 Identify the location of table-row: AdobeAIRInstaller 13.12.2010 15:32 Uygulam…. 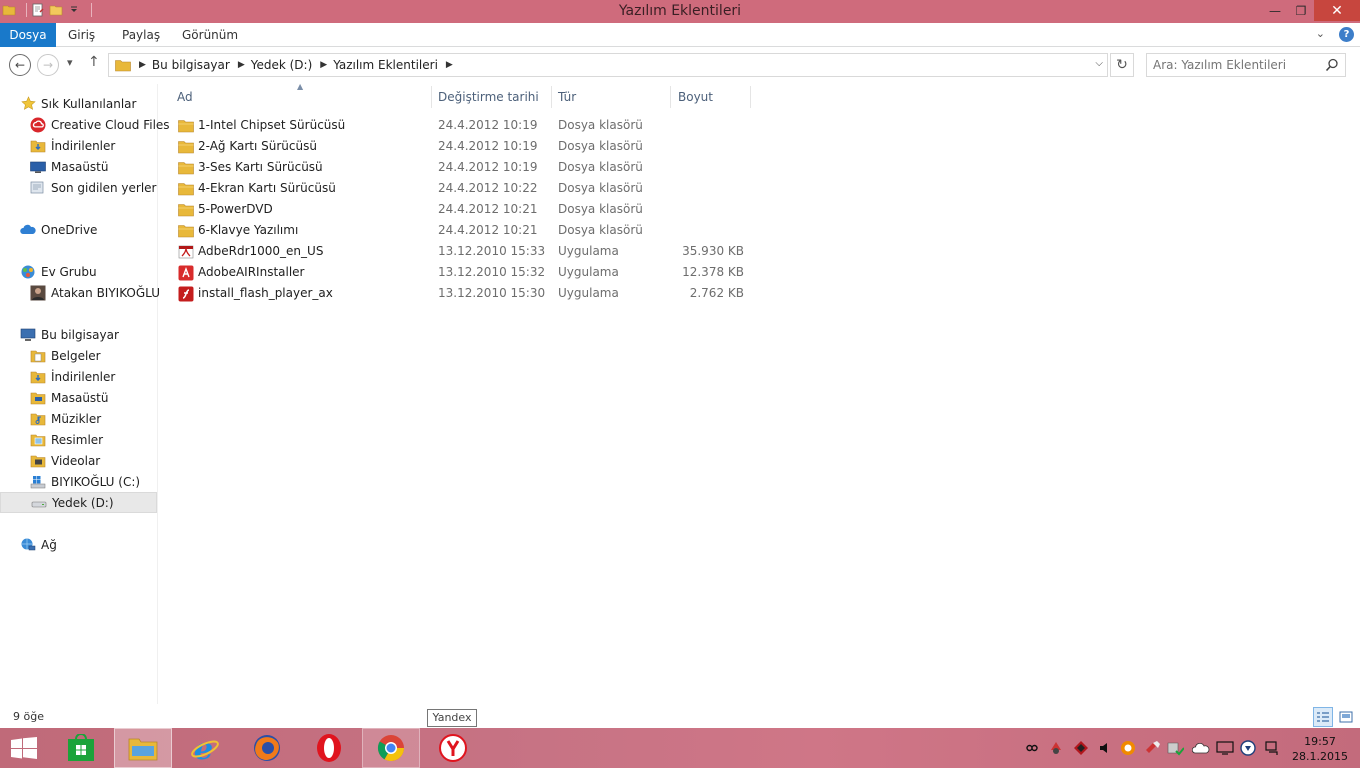
(464, 272).